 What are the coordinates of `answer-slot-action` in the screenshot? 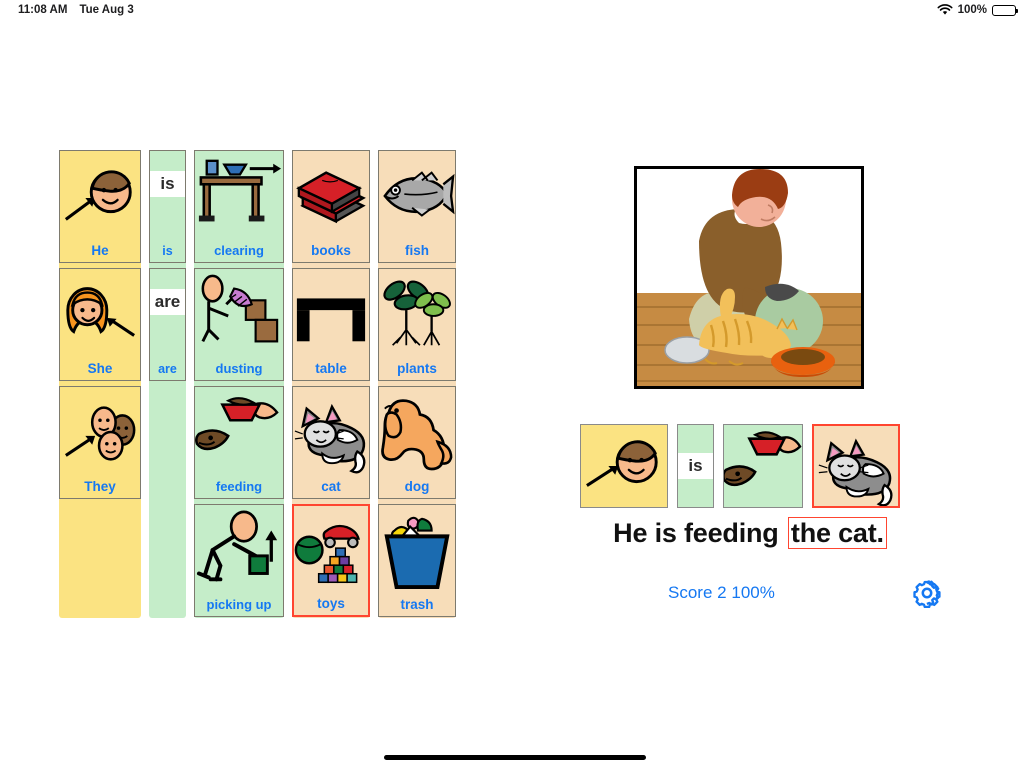 It's located at (763, 466).